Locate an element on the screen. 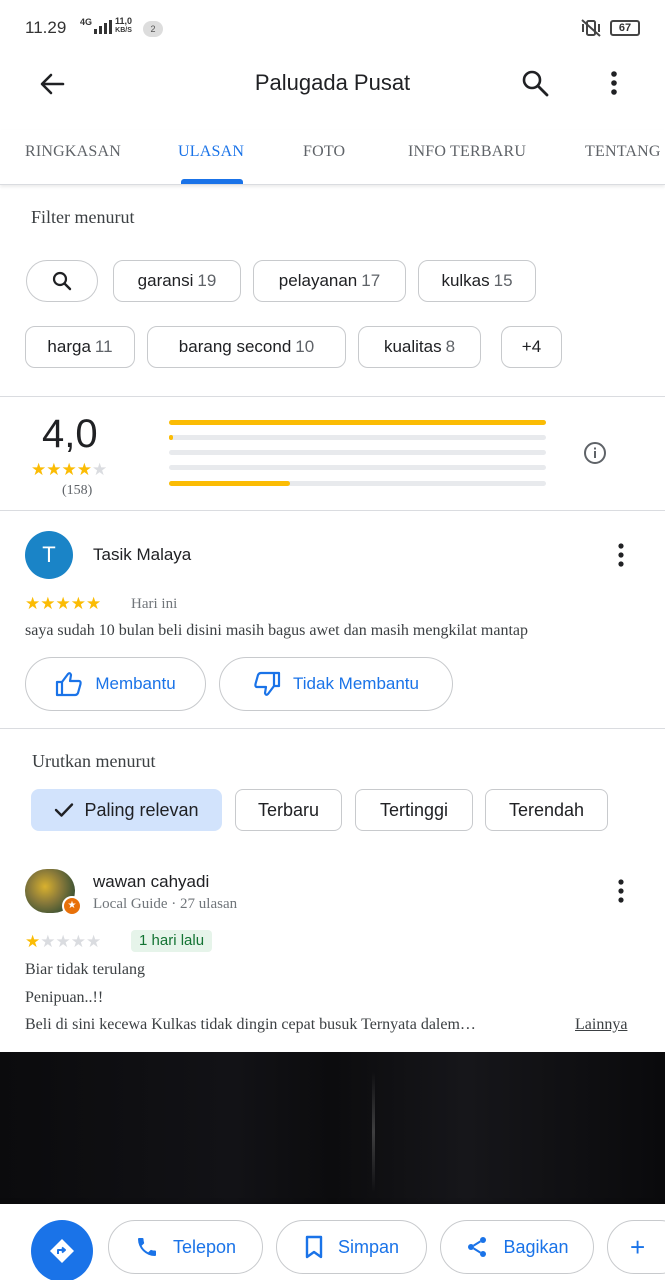 This screenshot has width=665, height=1280. sort-chip-label: Terbaru is located at coordinates (288, 809).